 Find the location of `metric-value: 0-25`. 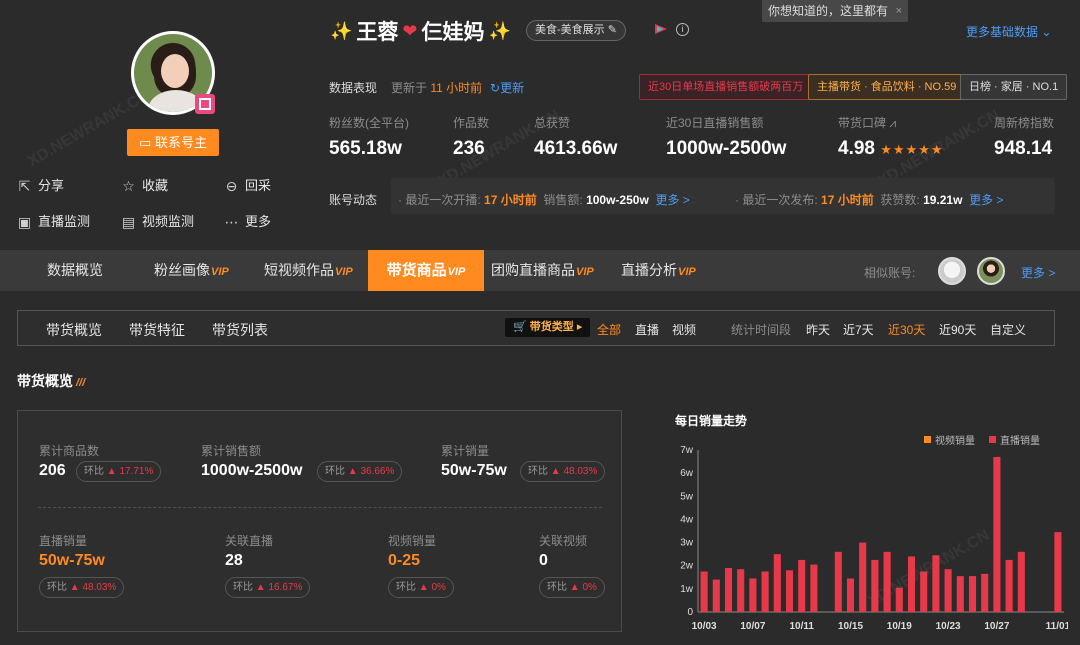

metric-value: 0-25 is located at coordinates (404, 560).